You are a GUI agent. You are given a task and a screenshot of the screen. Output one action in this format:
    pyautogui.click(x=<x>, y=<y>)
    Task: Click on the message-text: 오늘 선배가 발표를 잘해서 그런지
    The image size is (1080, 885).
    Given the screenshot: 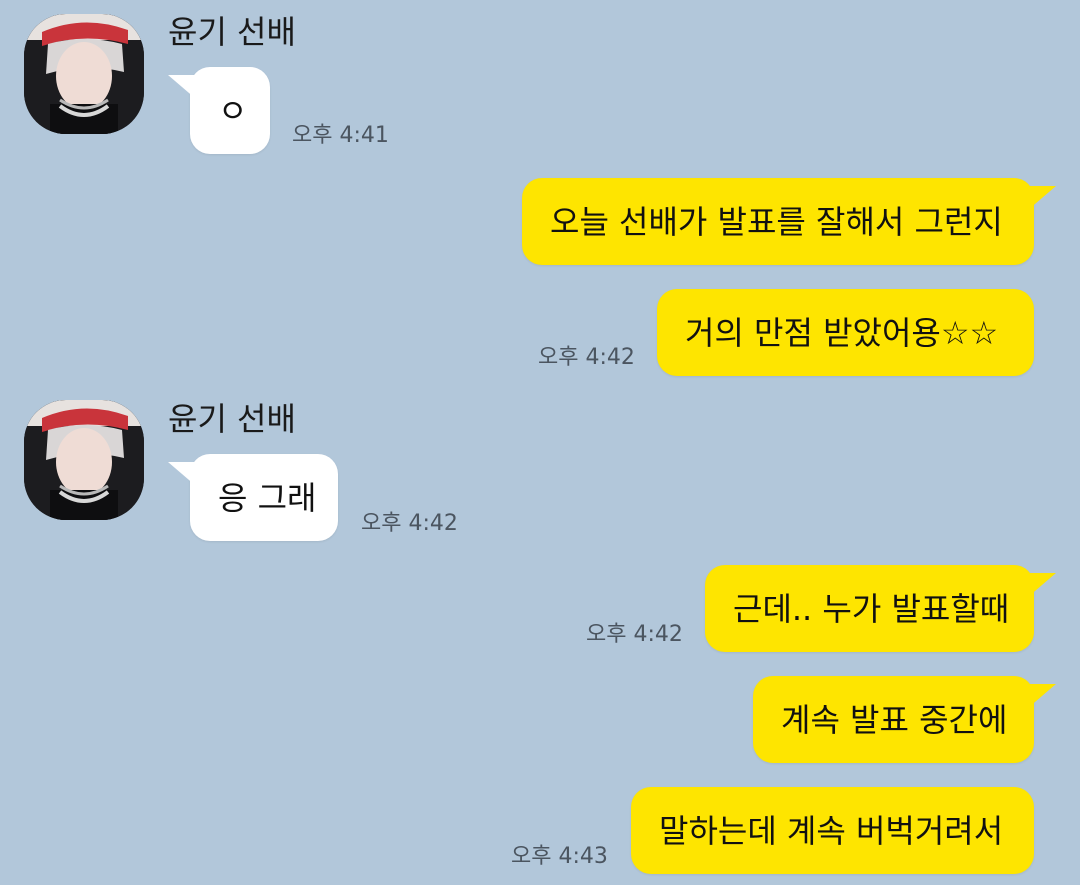 What is the action you would take?
    pyautogui.click(x=776, y=221)
    